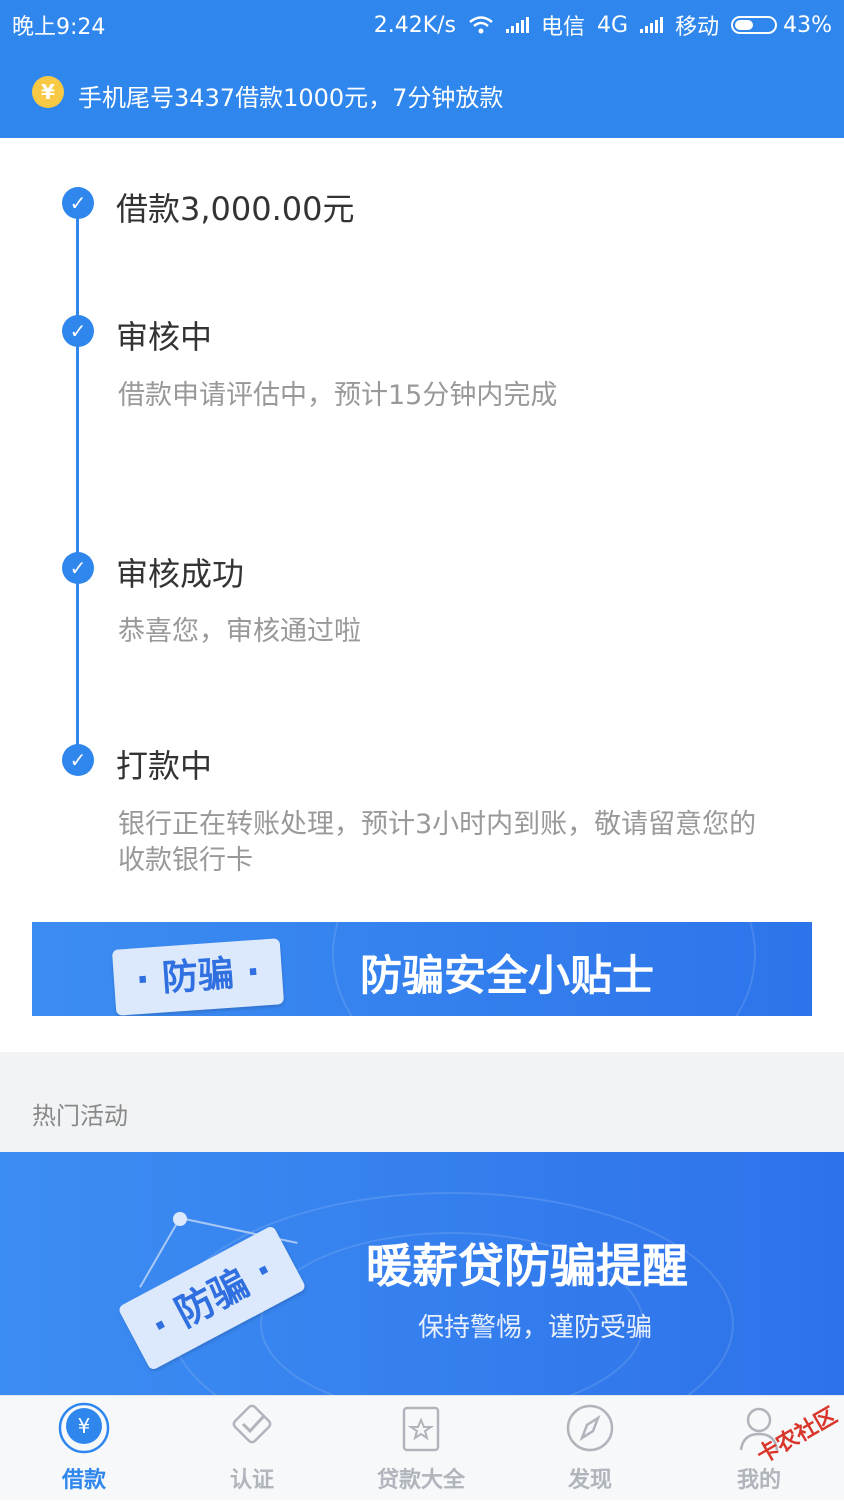 This screenshot has width=844, height=1501. I want to click on activity-subtitle: 保持警惕，谨防受骗, so click(535, 1328).